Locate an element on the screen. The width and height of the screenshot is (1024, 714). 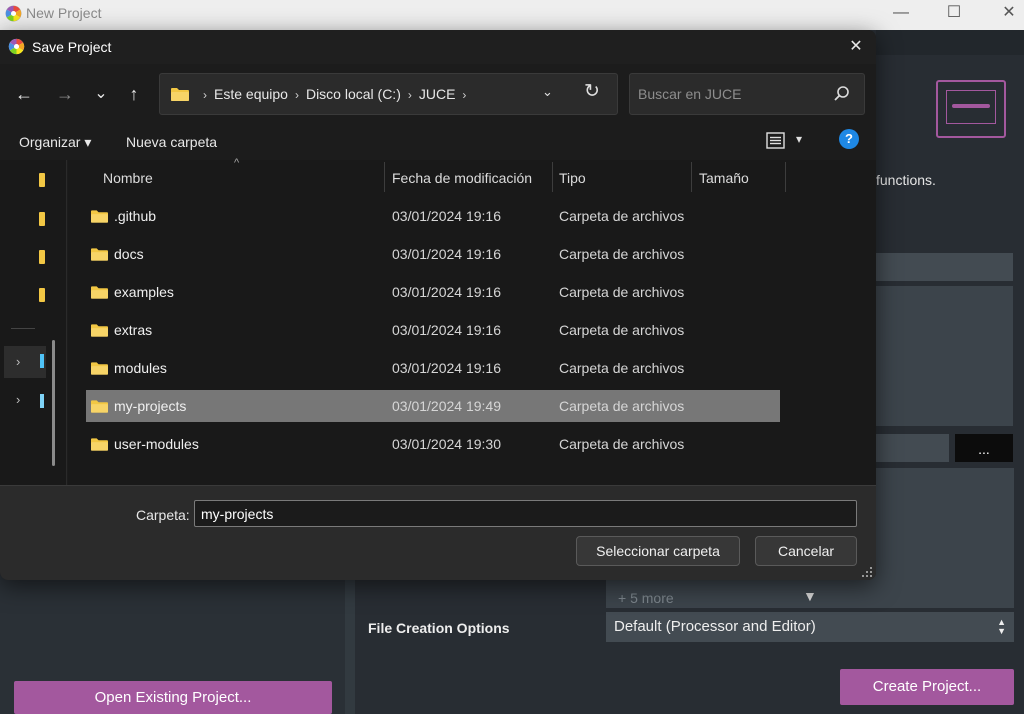
file-name: .github is located at coordinates (135, 216).